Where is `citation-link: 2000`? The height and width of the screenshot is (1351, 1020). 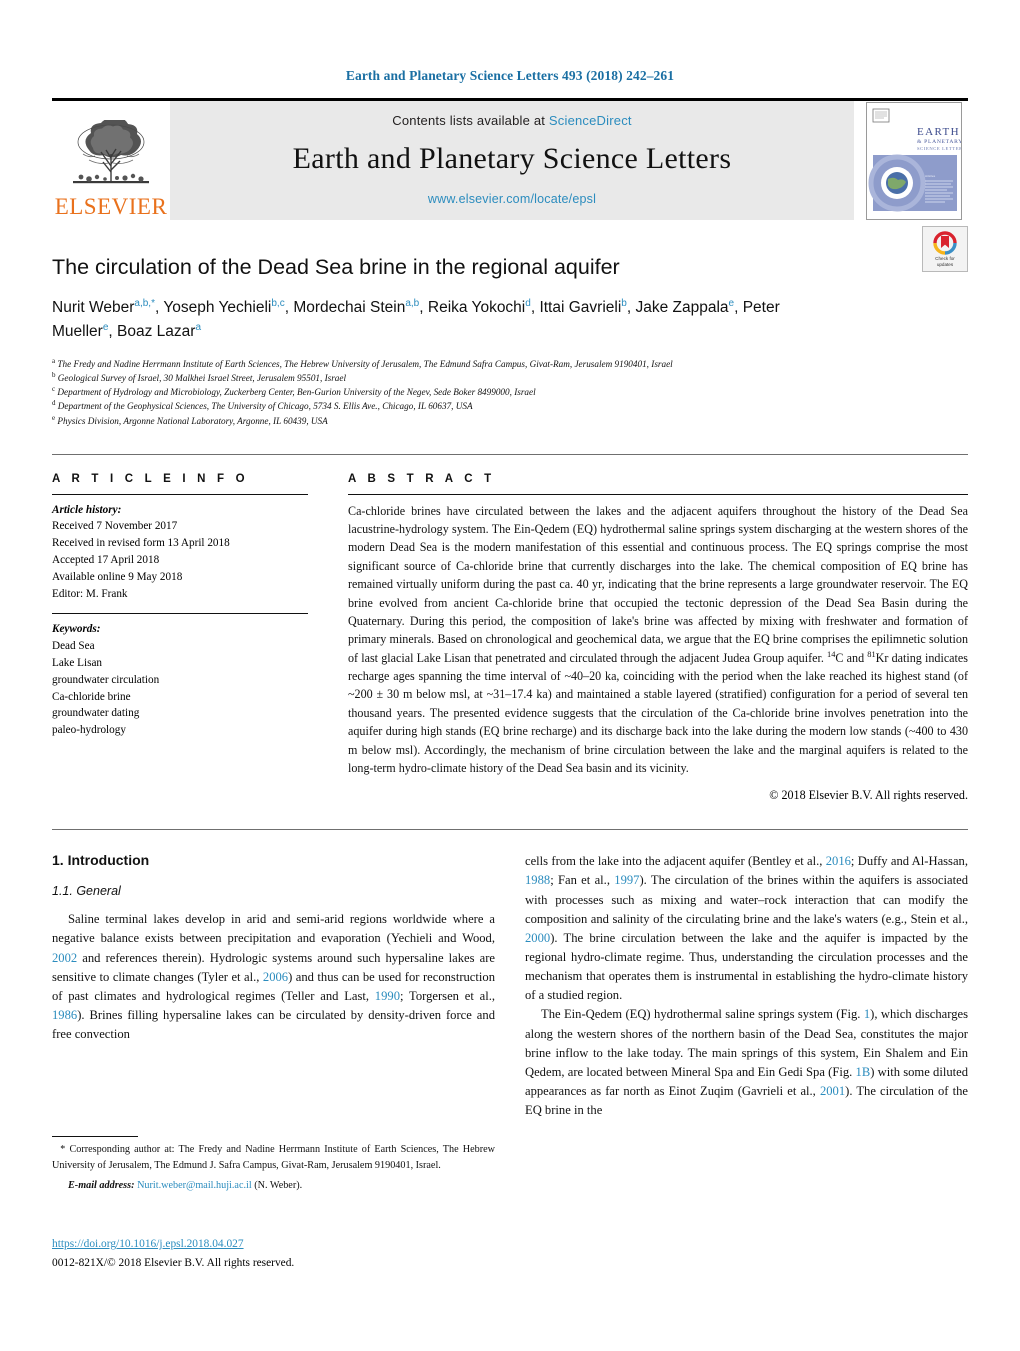 citation-link: 2000 is located at coordinates (537, 938).